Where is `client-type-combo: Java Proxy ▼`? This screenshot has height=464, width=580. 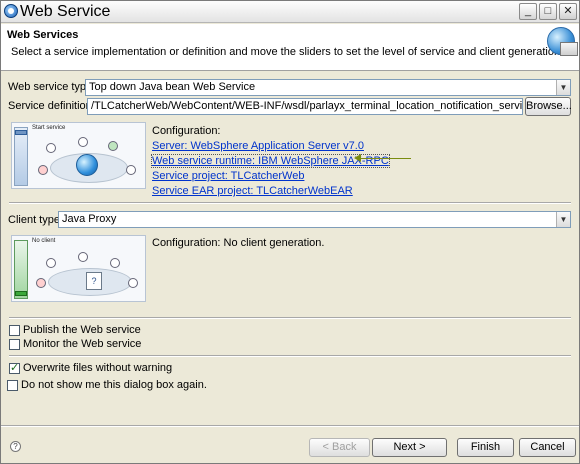
client-type-combo: Java Proxy ▼ is located at coordinates (314, 219).